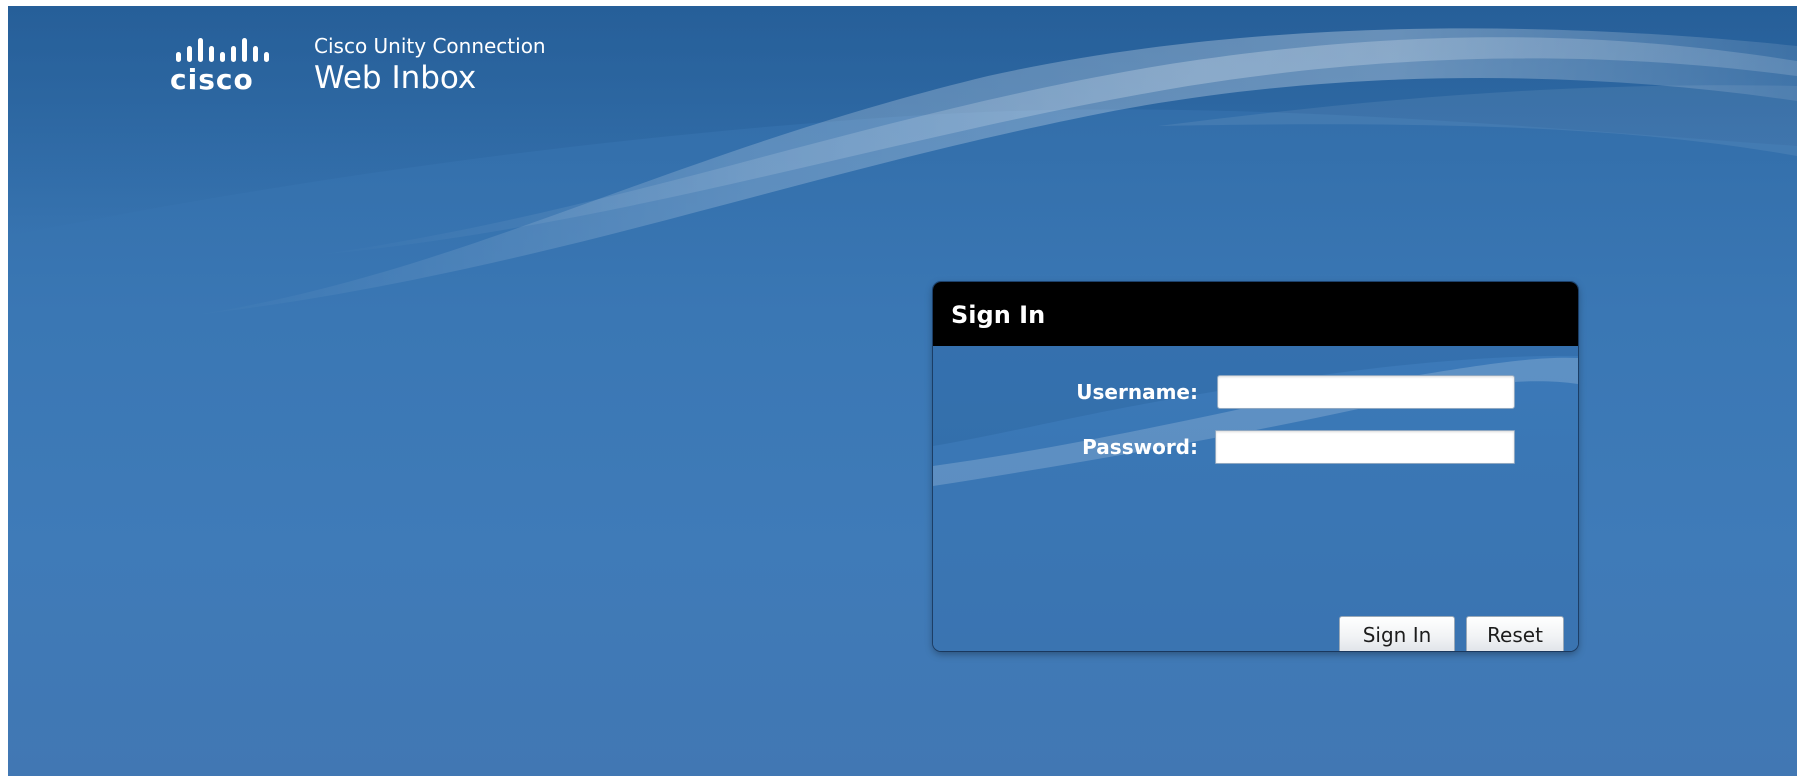 The height and width of the screenshot is (781, 1805). What do you see at coordinates (212, 79) in the screenshot?
I see `cisco-wordmark: cisco` at bounding box center [212, 79].